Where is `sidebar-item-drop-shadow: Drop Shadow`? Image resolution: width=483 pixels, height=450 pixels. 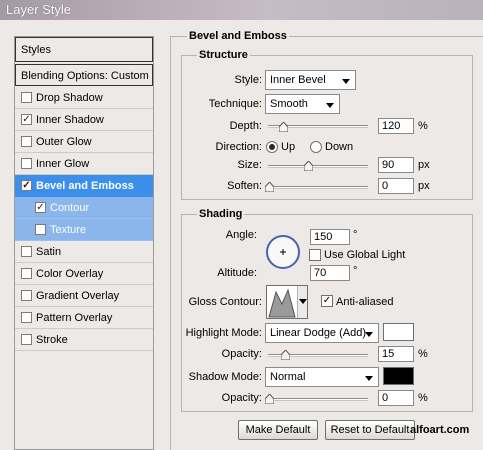 sidebar-item-drop-shadow: Drop Shadow is located at coordinates (84, 98).